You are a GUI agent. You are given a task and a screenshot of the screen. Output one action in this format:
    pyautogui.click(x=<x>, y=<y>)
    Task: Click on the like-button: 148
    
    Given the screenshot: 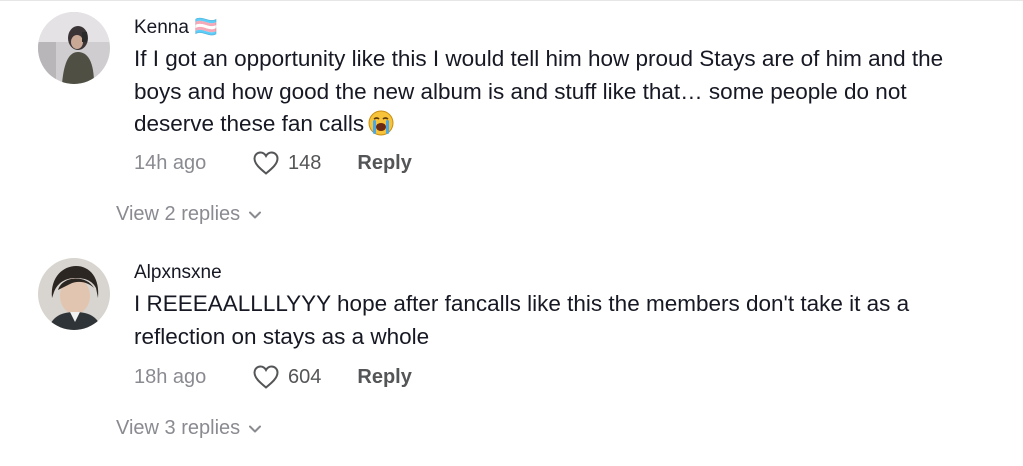 What is the action you would take?
    pyautogui.click(x=286, y=163)
    